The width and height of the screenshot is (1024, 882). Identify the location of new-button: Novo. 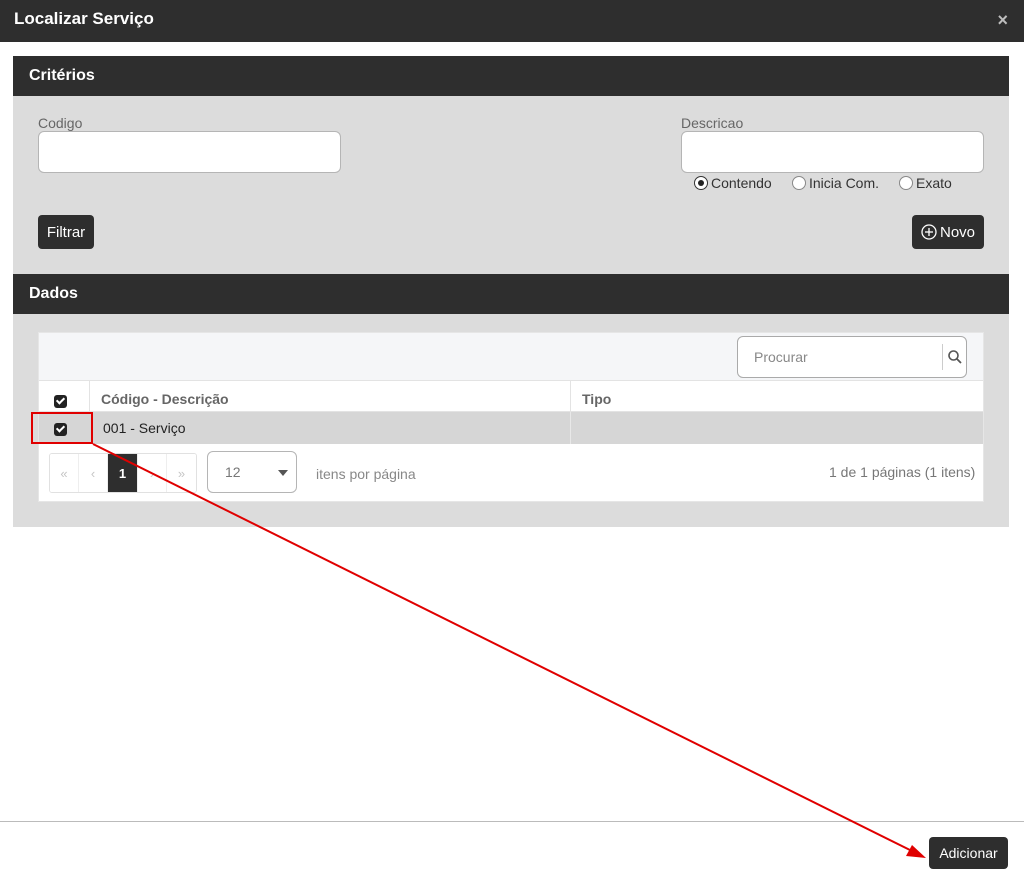
(948, 232).